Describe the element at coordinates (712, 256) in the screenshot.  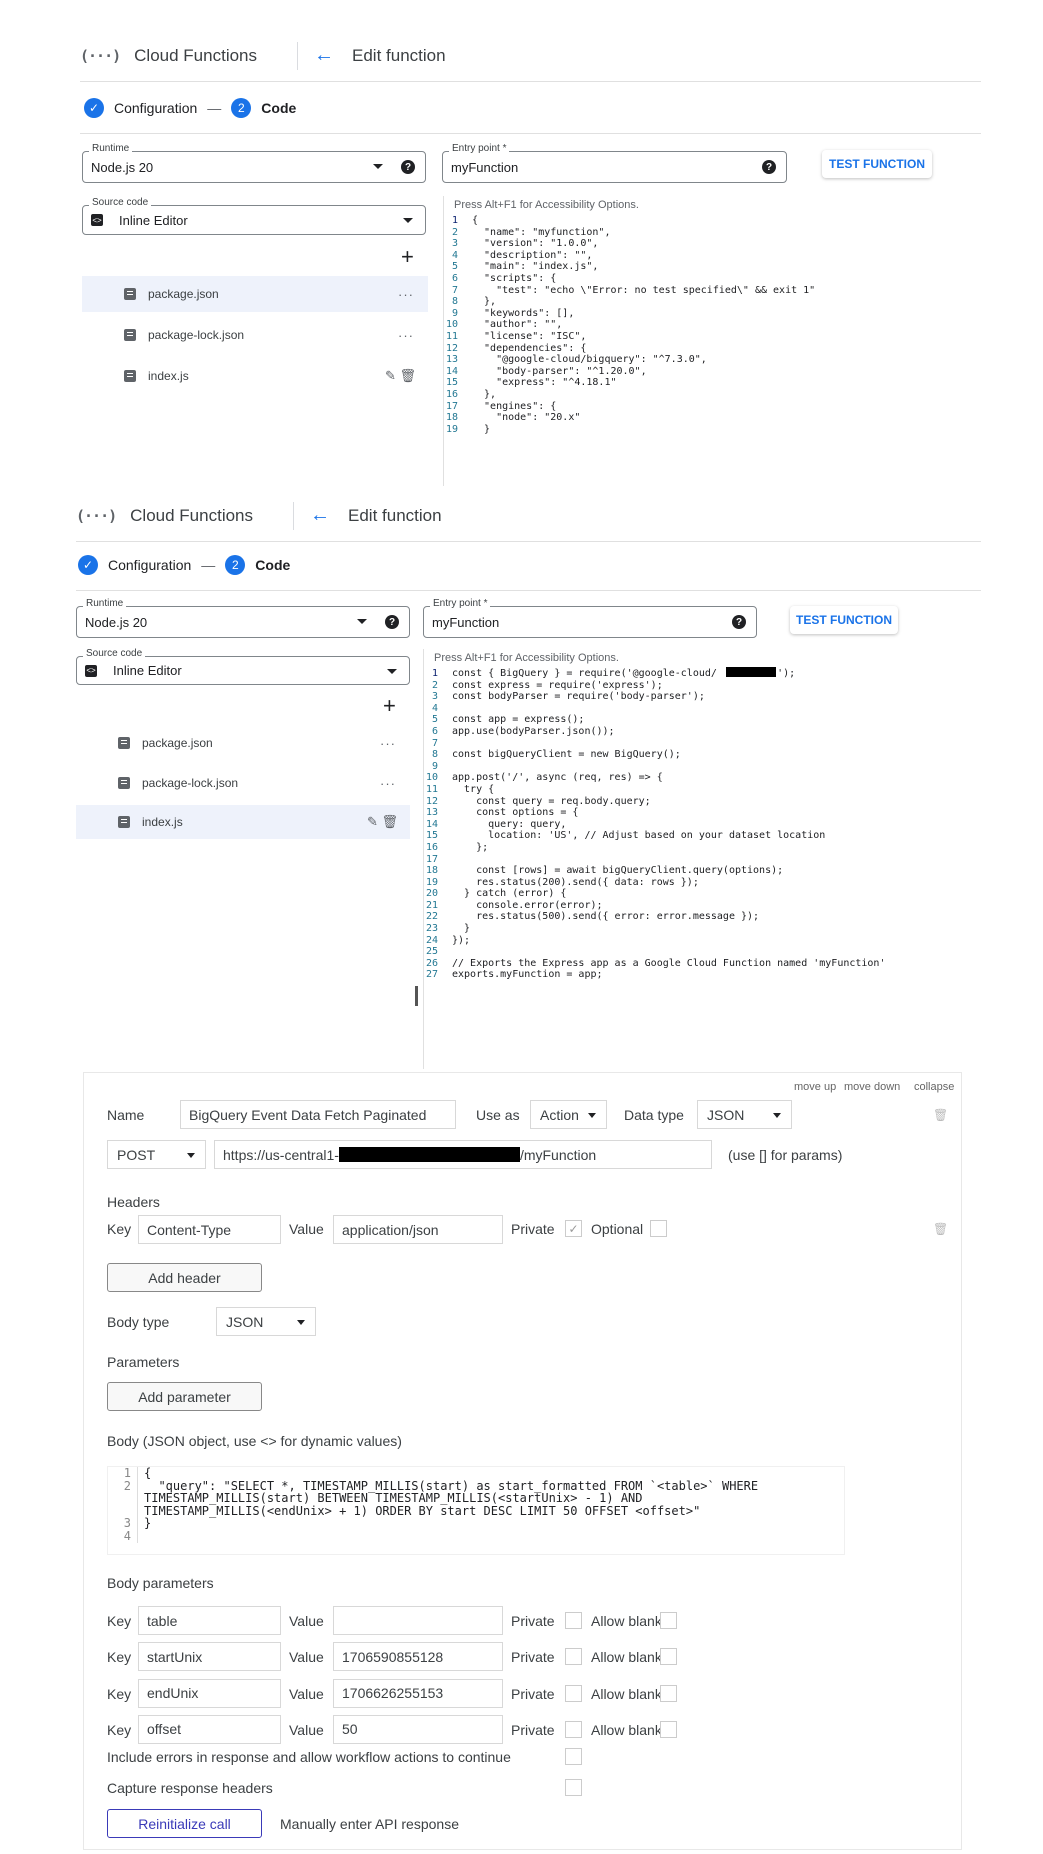
I see `code-line: 4 "description": "",` at that location.